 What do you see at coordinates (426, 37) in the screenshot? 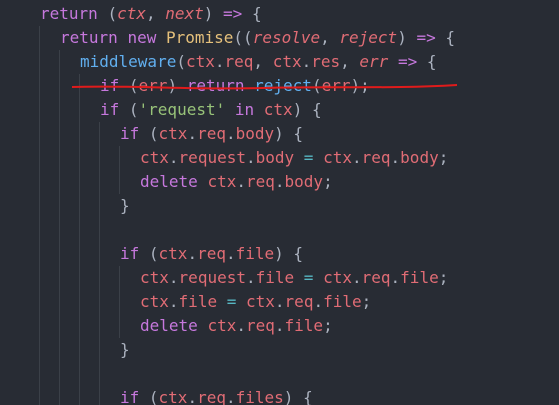
I see `code-token: =>` at bounding box center [426, 37].